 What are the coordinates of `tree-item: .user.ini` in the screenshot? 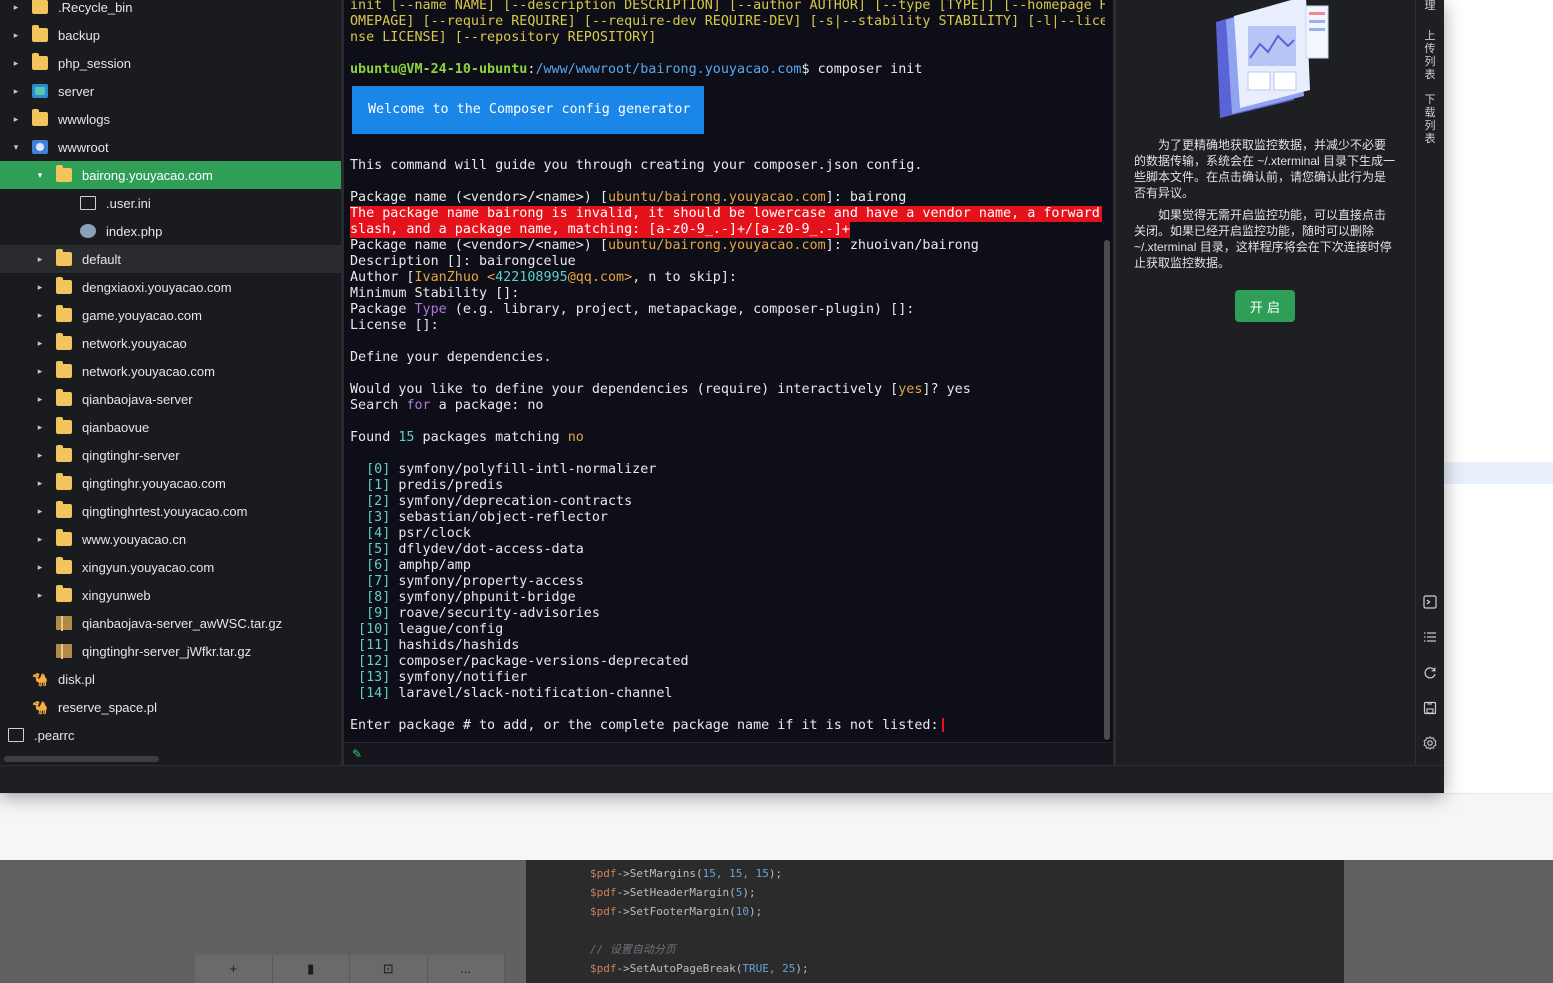 It's located at (170, 203).